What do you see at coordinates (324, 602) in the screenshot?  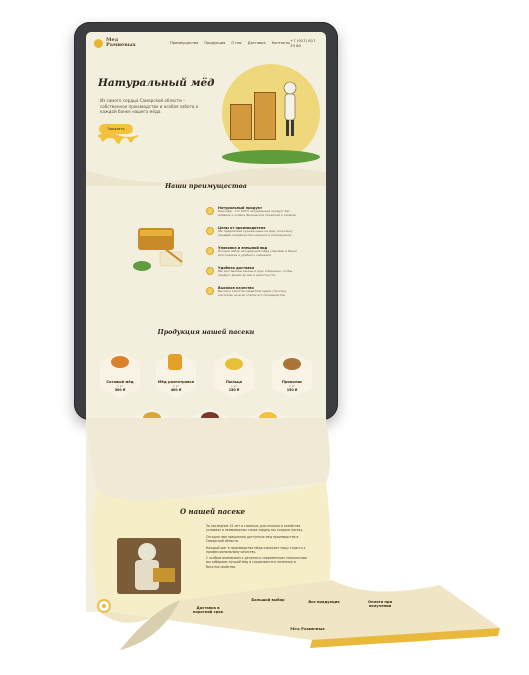 I see `feature-products: Вся продукция` at bounding box center [324, 602].